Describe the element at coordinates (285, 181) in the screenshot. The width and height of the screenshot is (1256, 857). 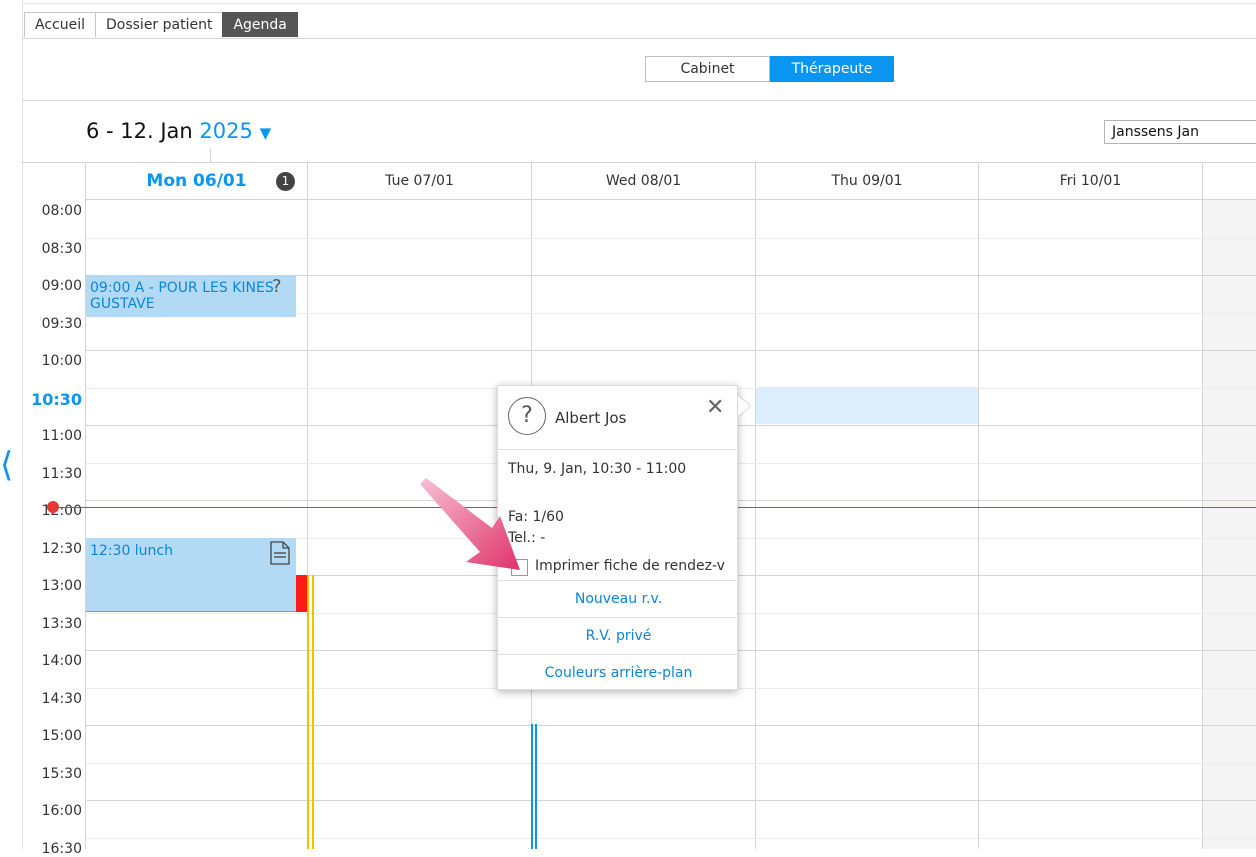
I see `appointment-count-badge: 1` at that location.